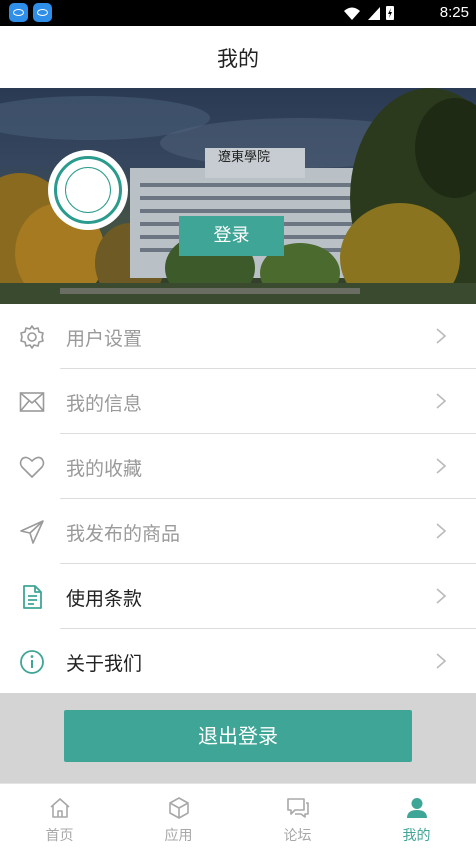 Image resolution: width=476 pixels, height=848 pixels. Describe the element at coordinates (123, 534) in the screenshot. I see `menu-item-label: 我发布的商品` at that location.